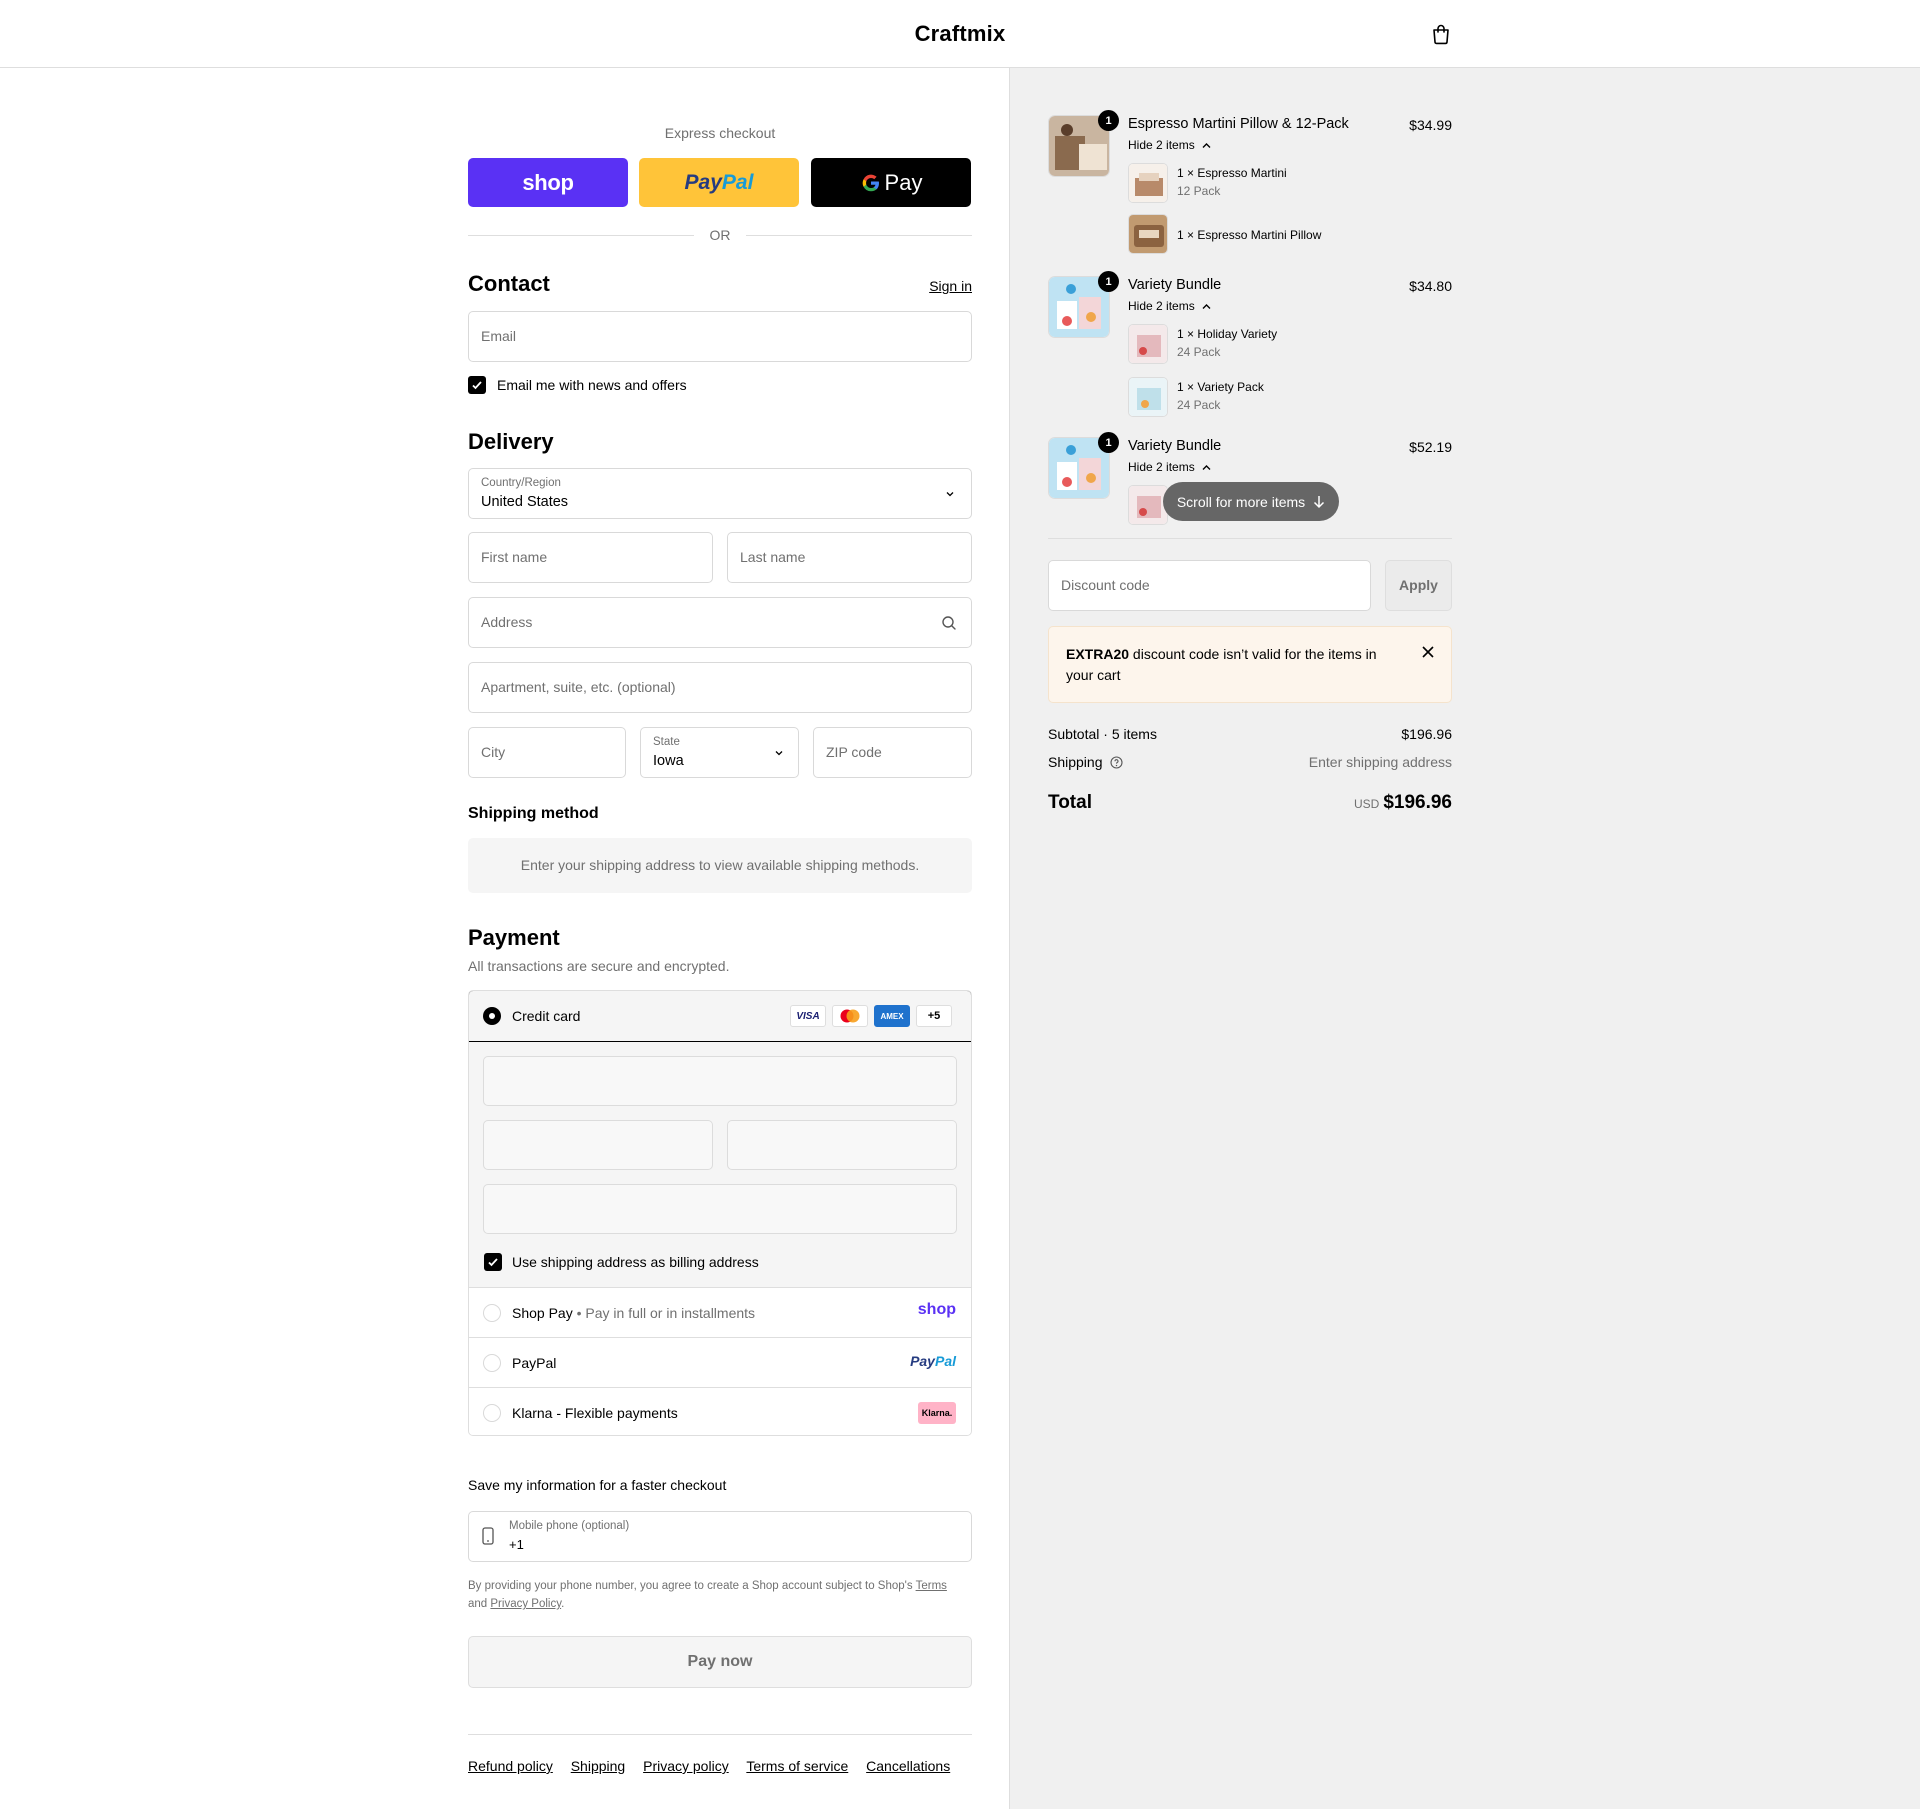  I want to click on privacy-policy-link: Privacy policy, so click(686, 1766).